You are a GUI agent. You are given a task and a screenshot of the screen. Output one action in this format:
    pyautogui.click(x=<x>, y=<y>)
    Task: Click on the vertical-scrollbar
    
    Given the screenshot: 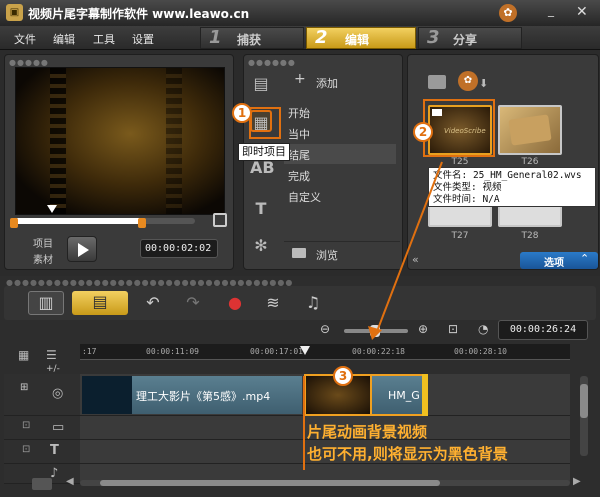 What is the action you would take?
    pyautogui.click(x=584, y=416)
    